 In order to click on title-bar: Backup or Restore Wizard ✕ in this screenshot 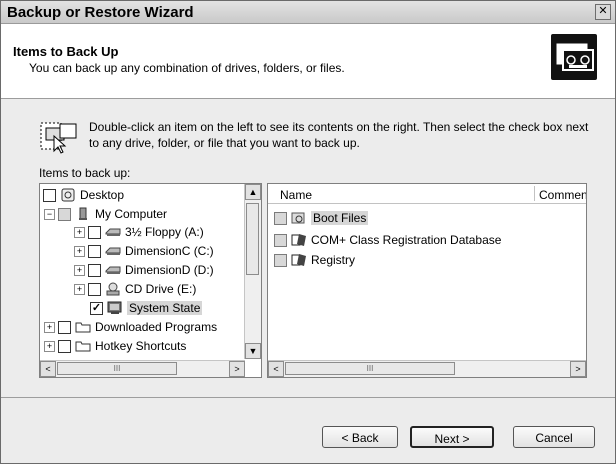, I will do `click(308, 12)`.